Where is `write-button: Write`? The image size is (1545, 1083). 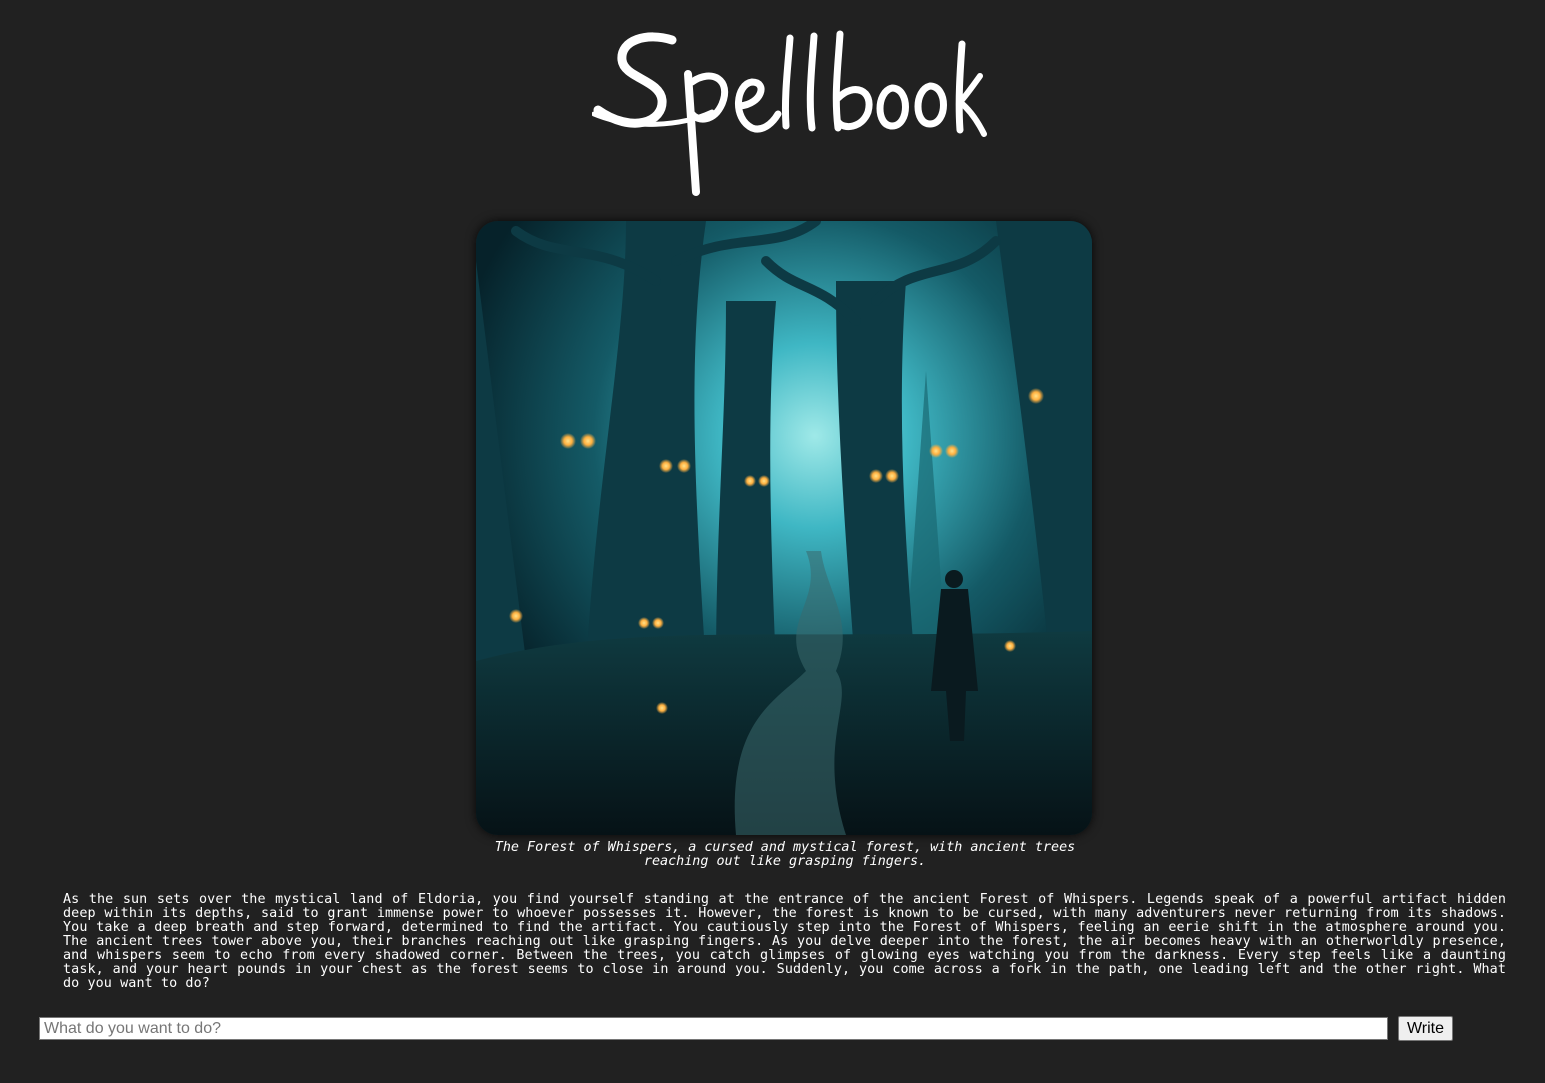 write-button: Write is located at coordinates (1425, 1028).